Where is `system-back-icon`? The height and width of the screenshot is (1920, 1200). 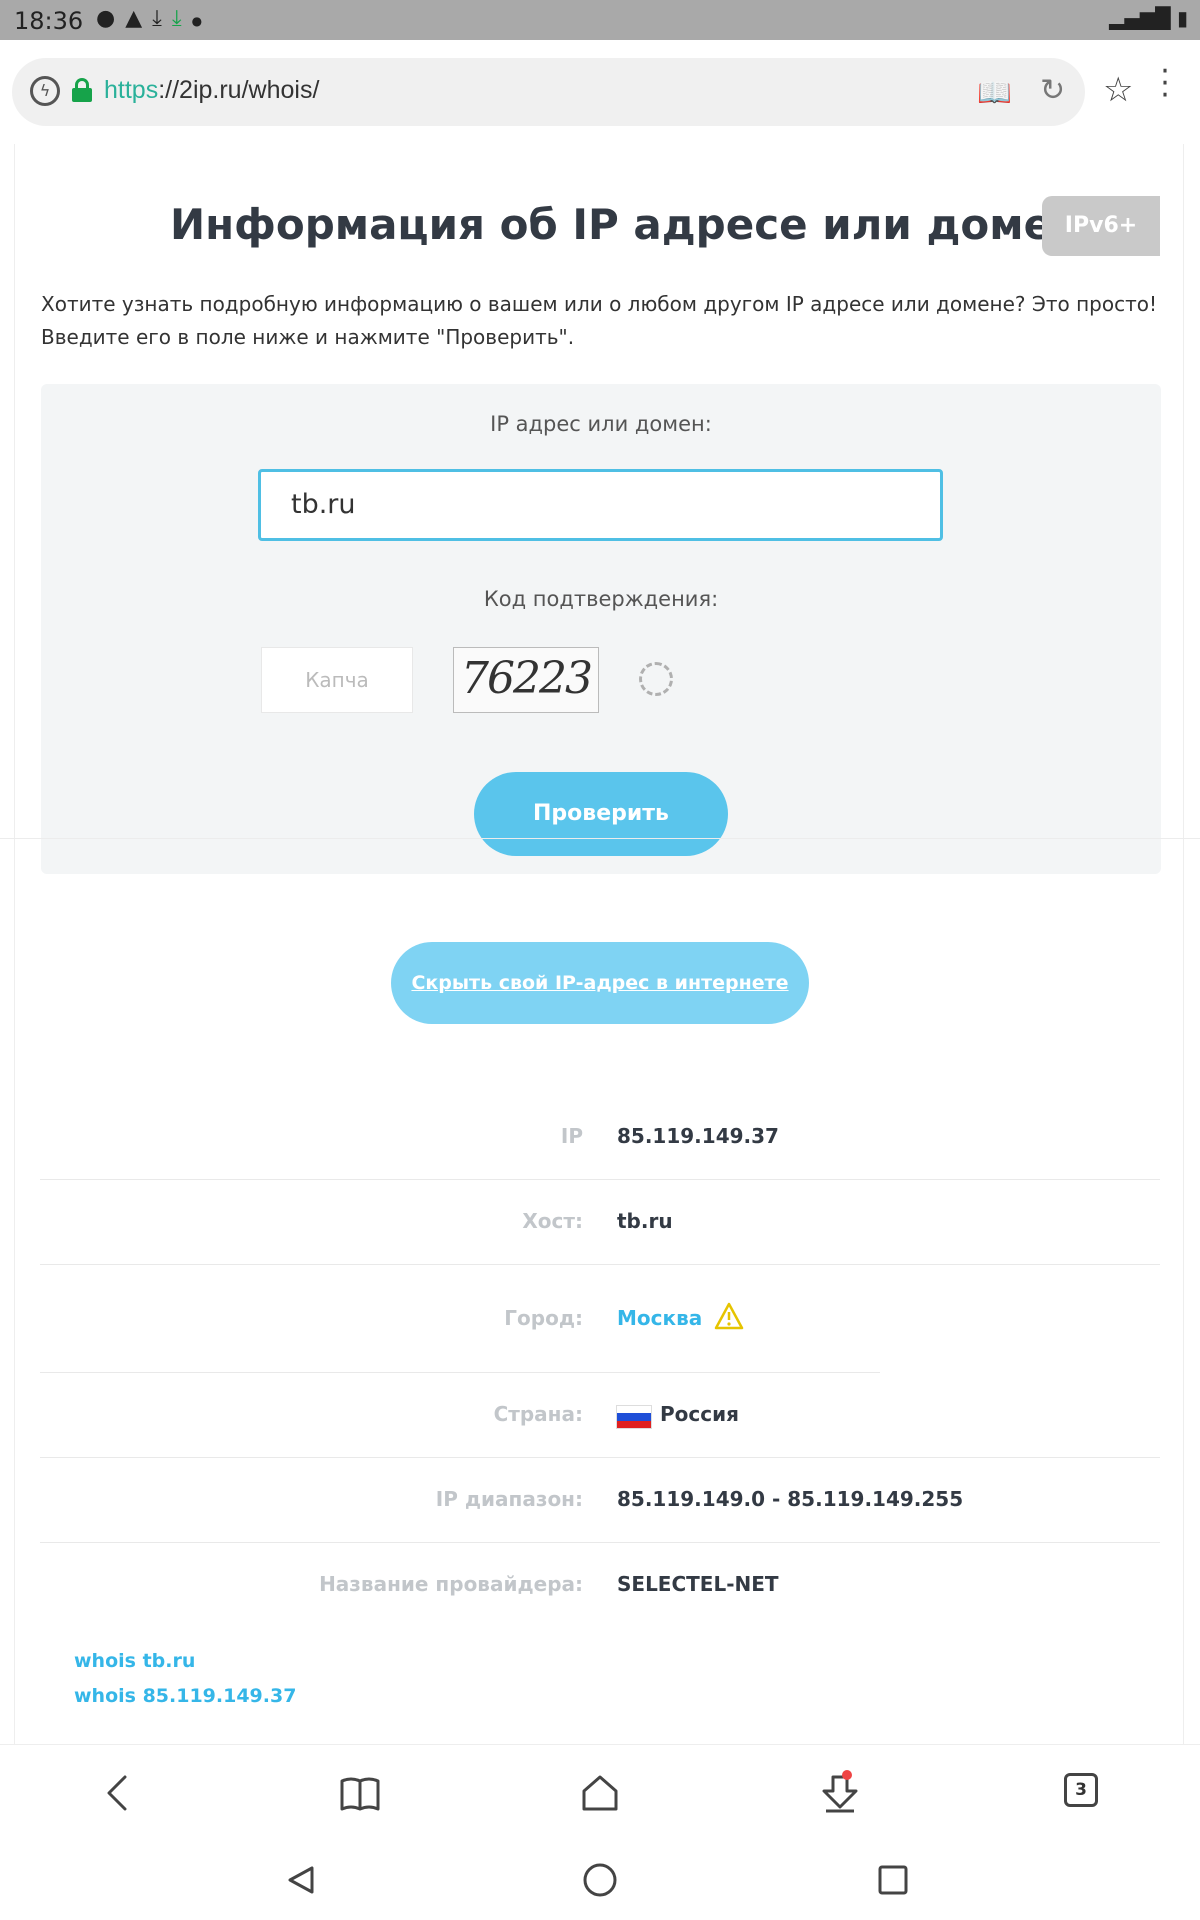 system-back-icon is located at coordinates (302, 1880).